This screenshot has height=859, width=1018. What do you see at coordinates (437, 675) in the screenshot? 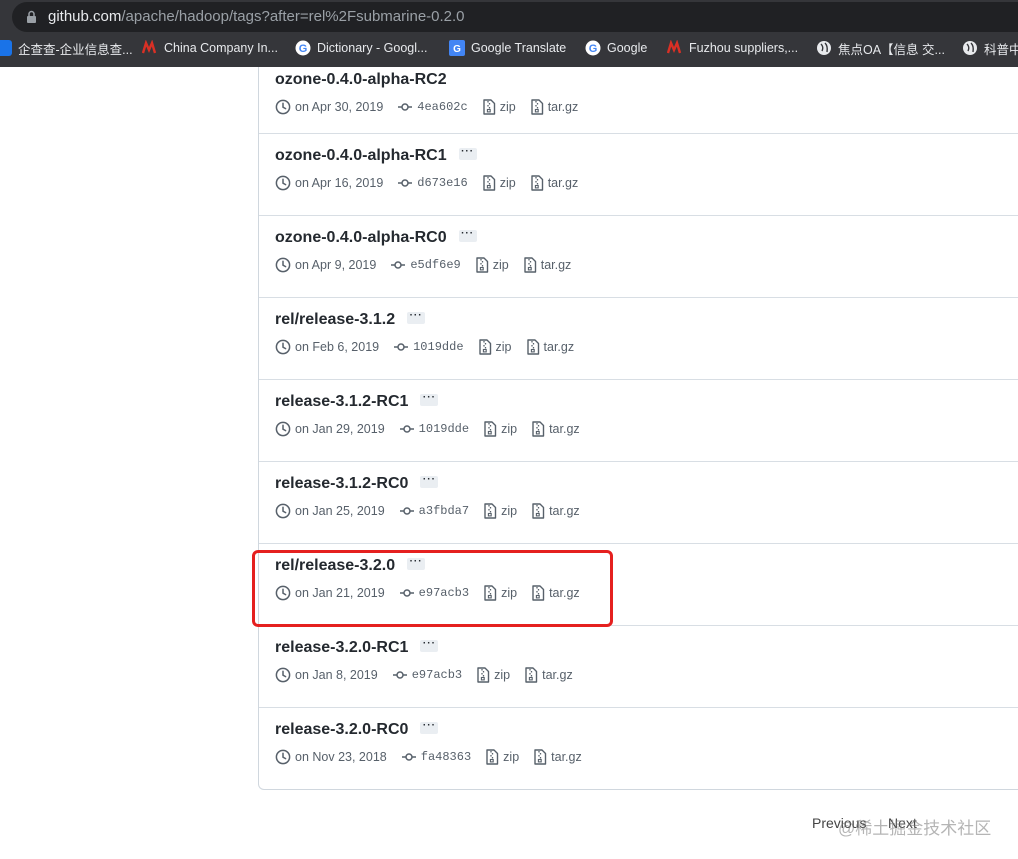
I see `commit-sha: e97acb3` at bounding box center [437, 675].